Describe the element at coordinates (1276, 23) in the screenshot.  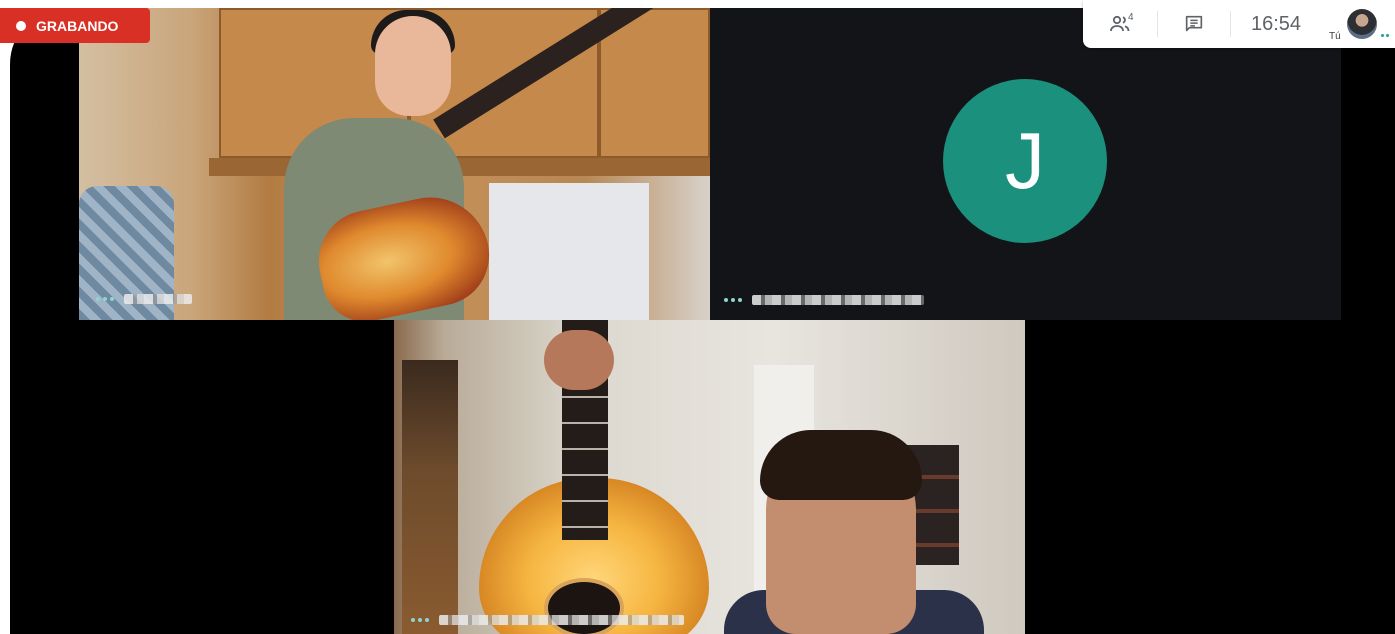
I see `meeting-clock: 16:54` at that location.